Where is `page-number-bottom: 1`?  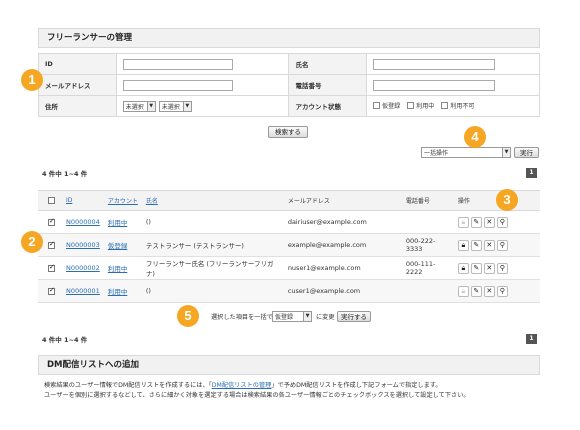 page-number-bottom: 1 is located at coordinates (531, 339).